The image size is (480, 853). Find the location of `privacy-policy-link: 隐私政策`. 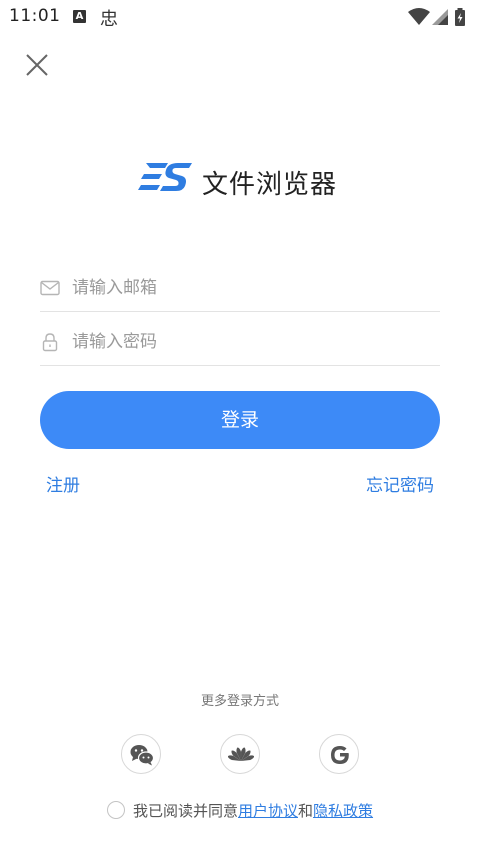

privacy-policy-link: 隐私政策 is located at coordinates (343, 811).